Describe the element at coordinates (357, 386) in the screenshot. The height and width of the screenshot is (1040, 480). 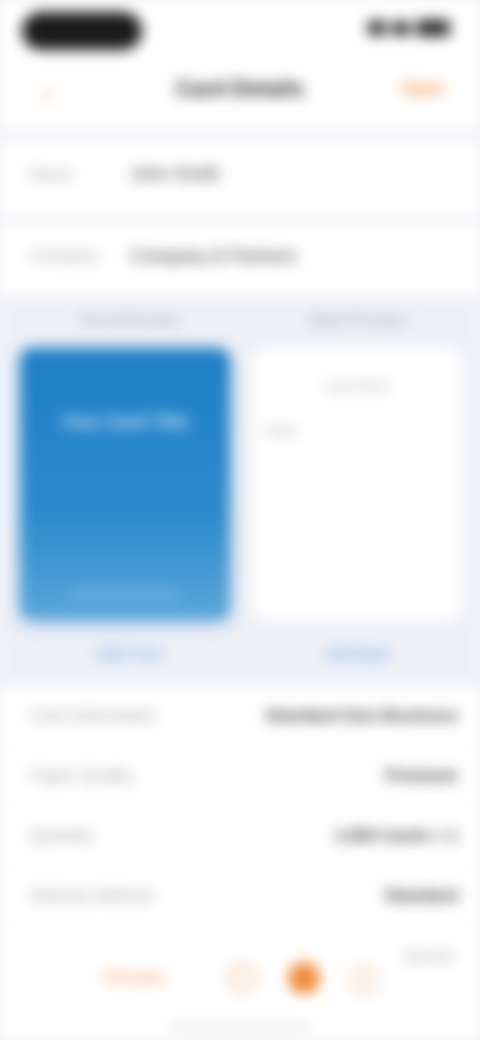
I see `back-card-heading: Card Back` at that location.